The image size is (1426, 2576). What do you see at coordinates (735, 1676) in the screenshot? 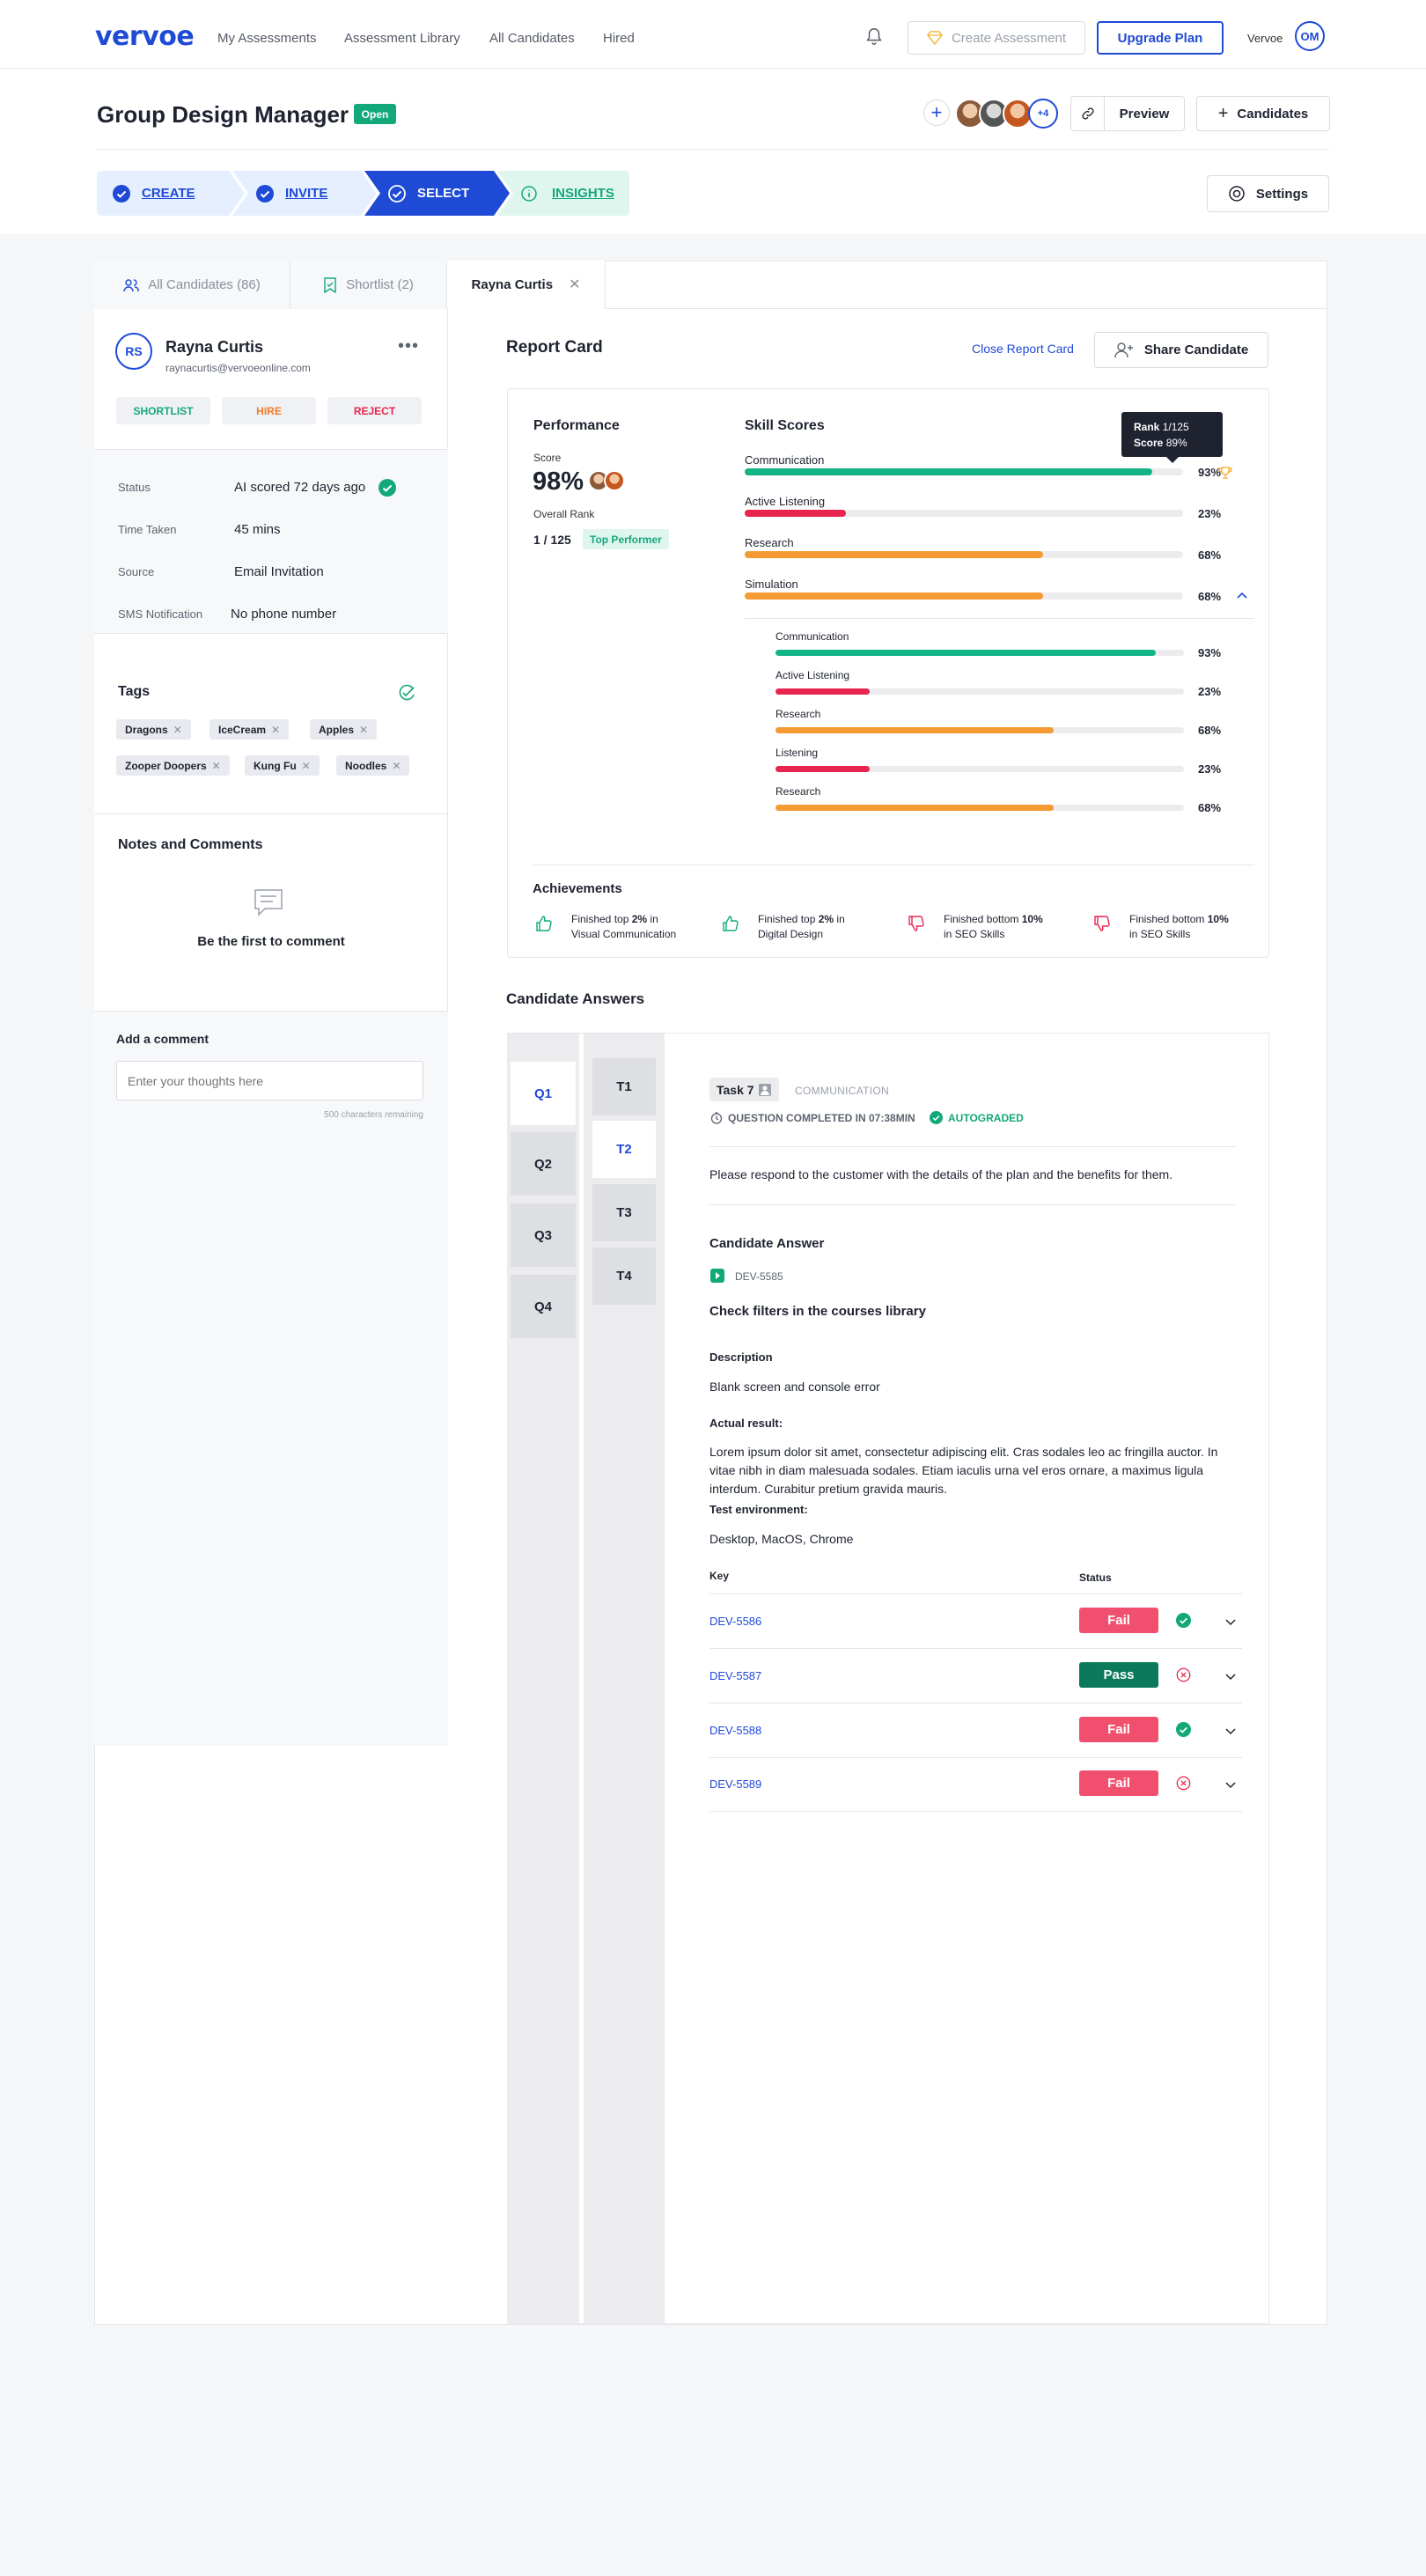
I see `ticket-key-link: DEV-5587` at bounding box center [735, 1676].